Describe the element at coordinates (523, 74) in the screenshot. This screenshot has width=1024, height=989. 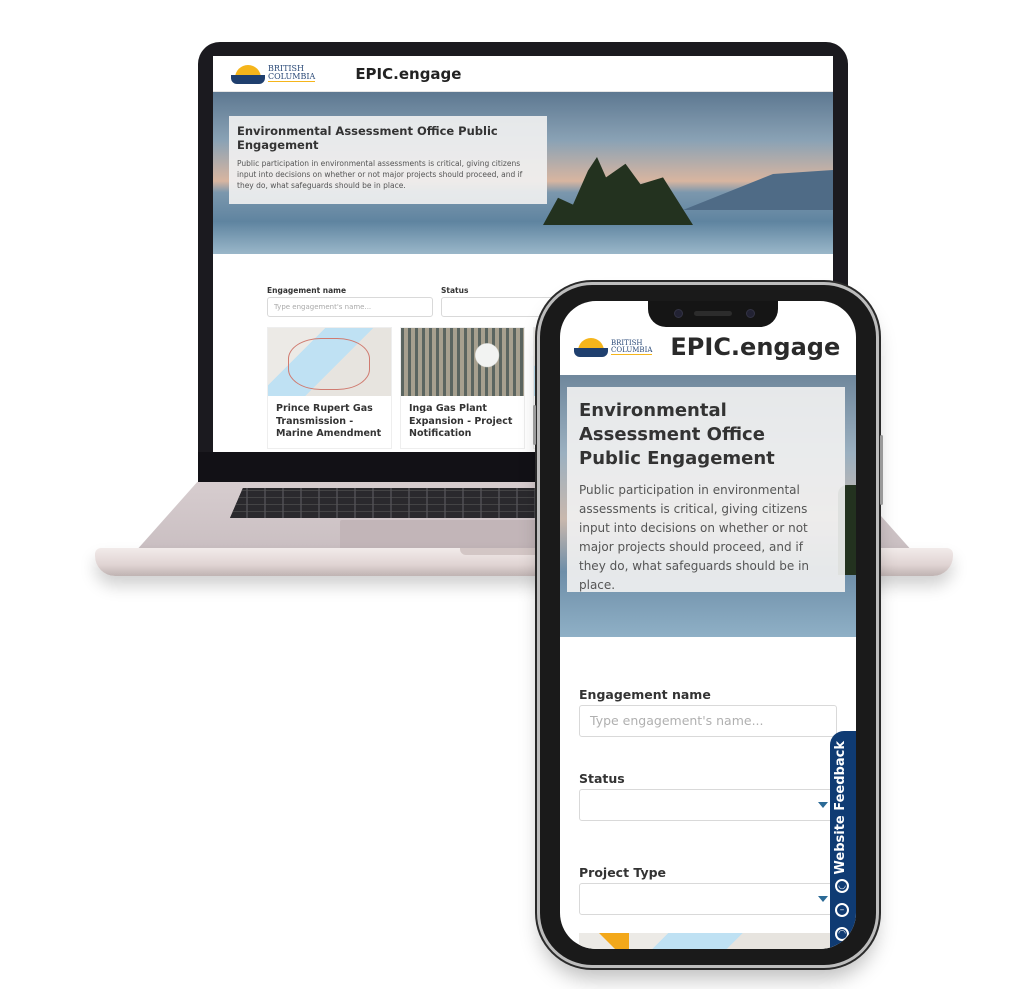
I see `site-header: BRITISH COLUMBIA EPIC.engage` at that location.